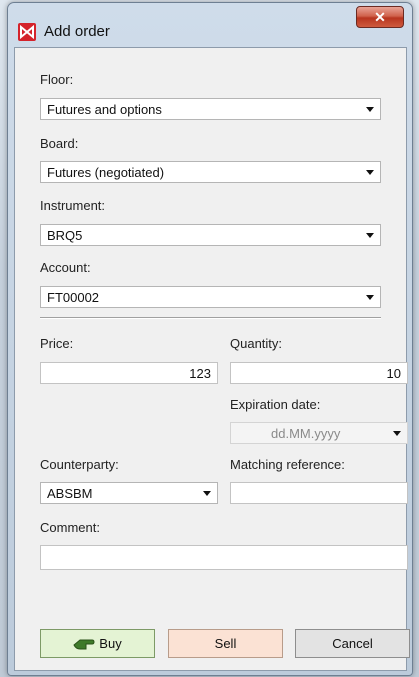 Image resolution: width=419 pixels, height=677 pixels. I want to click on price-input: 123, so click(129, 373).